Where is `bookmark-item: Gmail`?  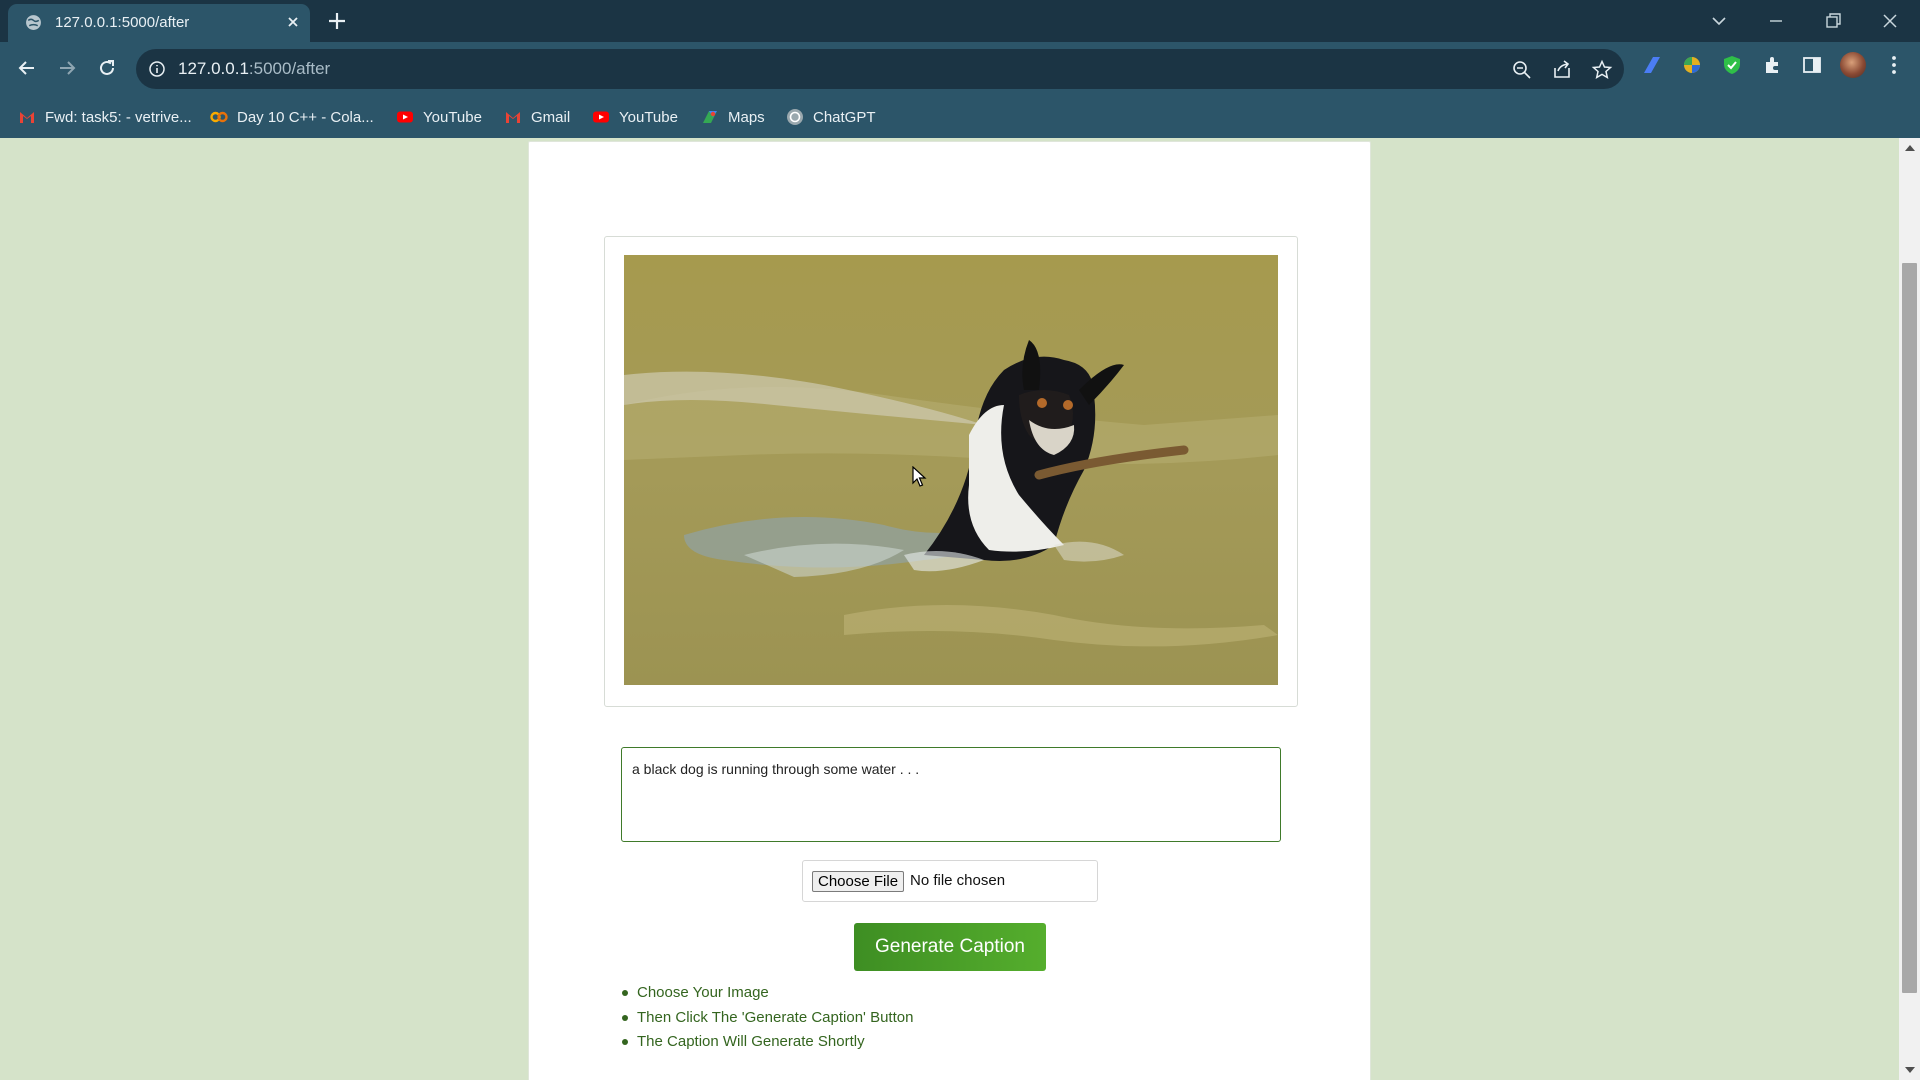 bookmark-item: Gmail is located at coordinates (537, 117).